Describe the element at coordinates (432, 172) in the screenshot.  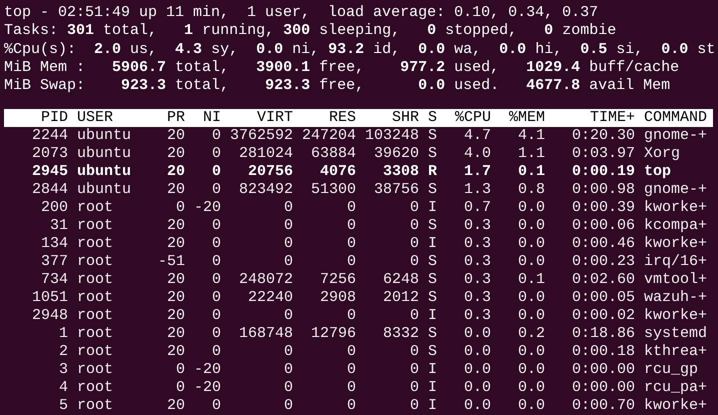
I see `table-cell: R` at that location.